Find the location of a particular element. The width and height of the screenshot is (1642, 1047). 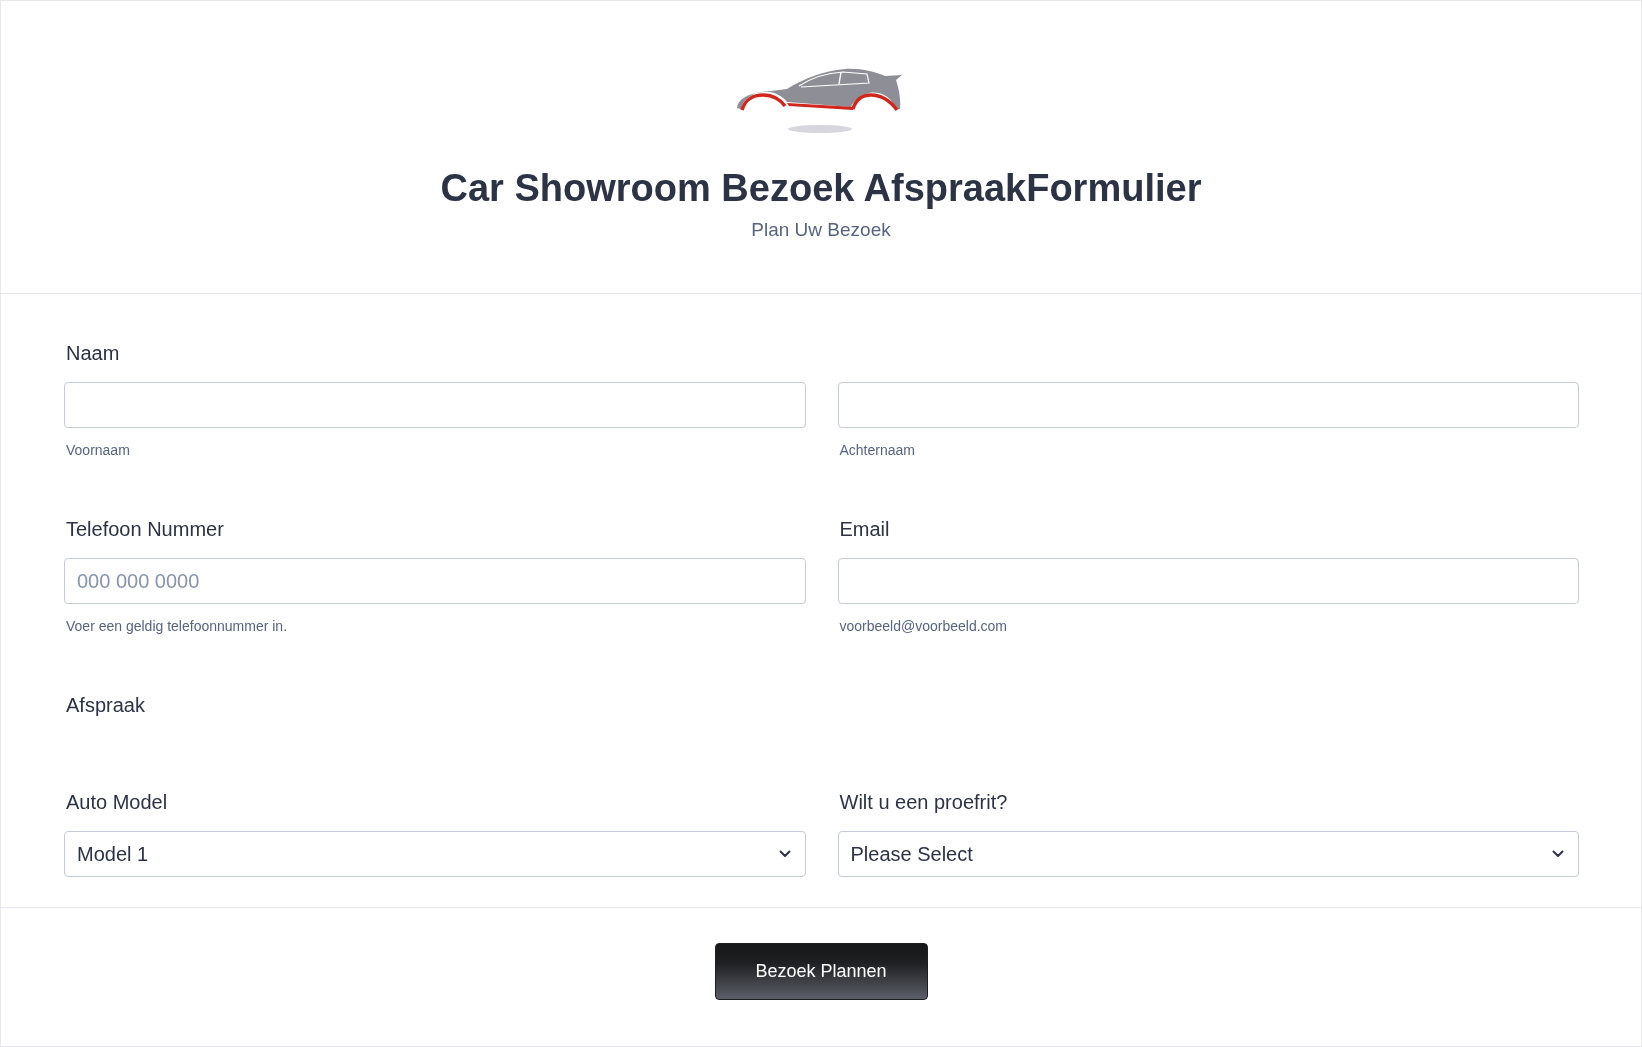

form-title: Car Showroom Bezoek AfspraakFormulier is located at coordinates (821, 188).